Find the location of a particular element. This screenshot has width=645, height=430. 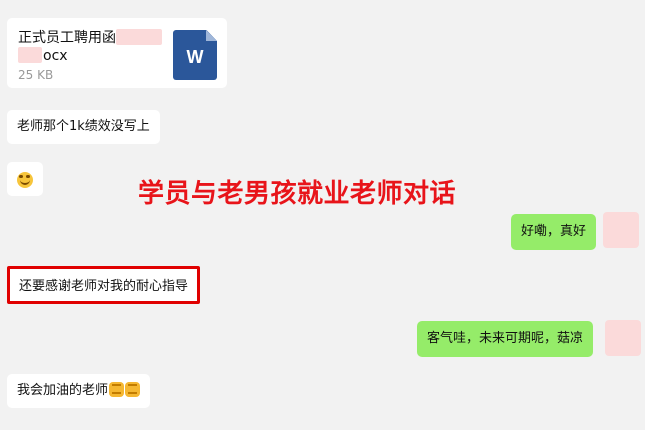

message-outgoing: 客气哇，未来可期呢，菇凉 is located at coordinates (505, 339).